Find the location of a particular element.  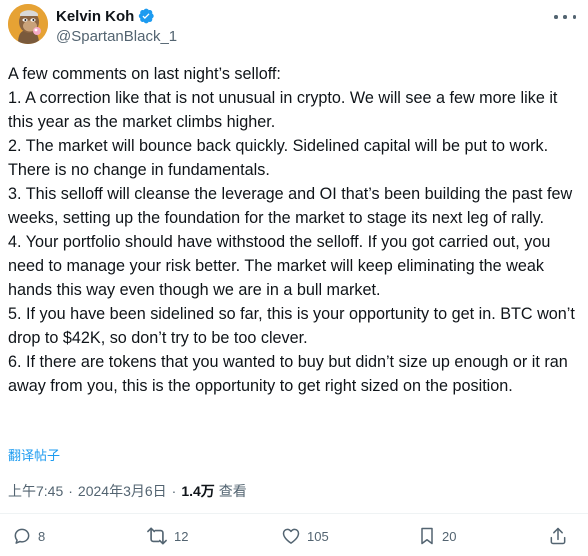

author-block: Kelvin Koh @SpartanBlack_1 is located at coordinates (116, 26).